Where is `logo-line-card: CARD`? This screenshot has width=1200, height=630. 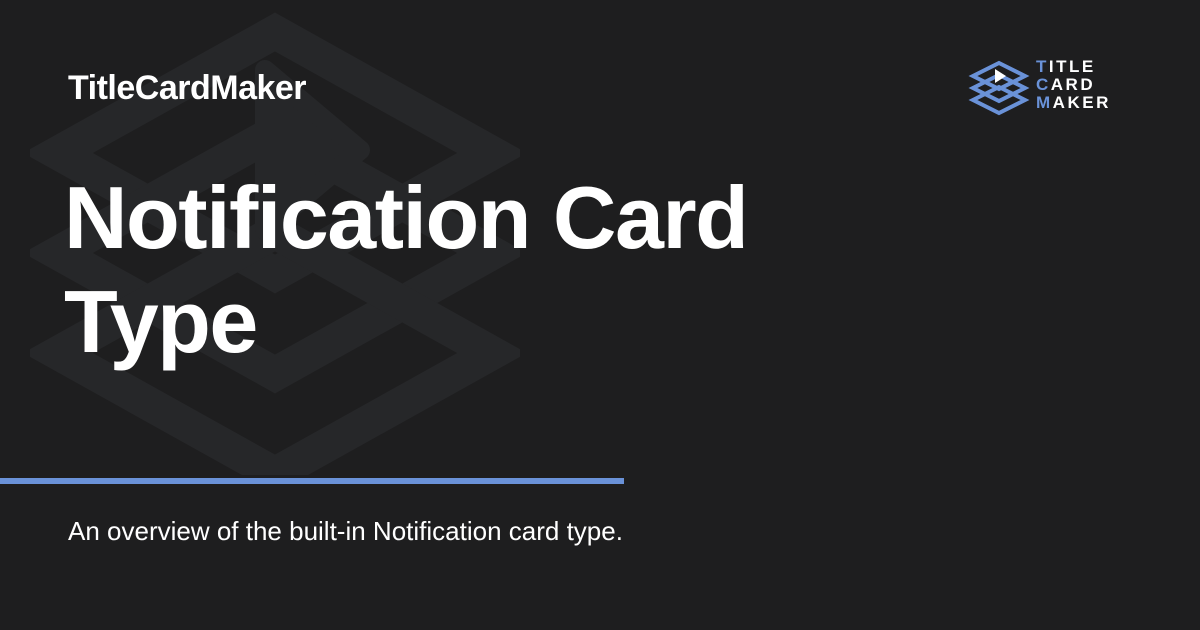
logo-line-card: CARD is located at coordinates (1066, 84).